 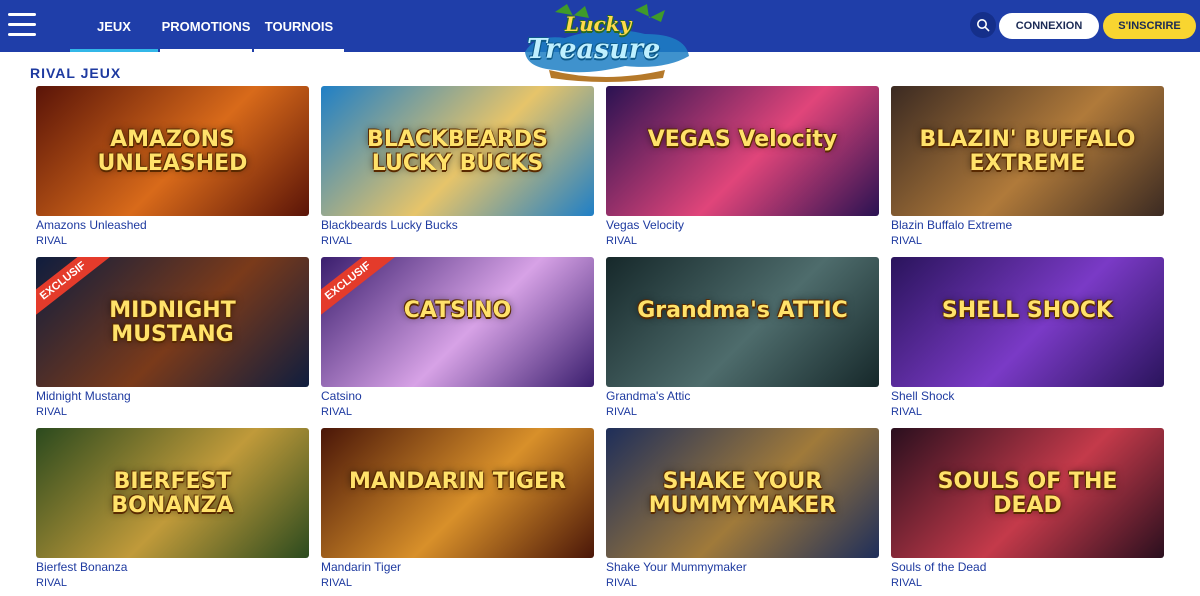 I want to click on game-art-title: VEGAS Velocity, so click(x=742, y=139).